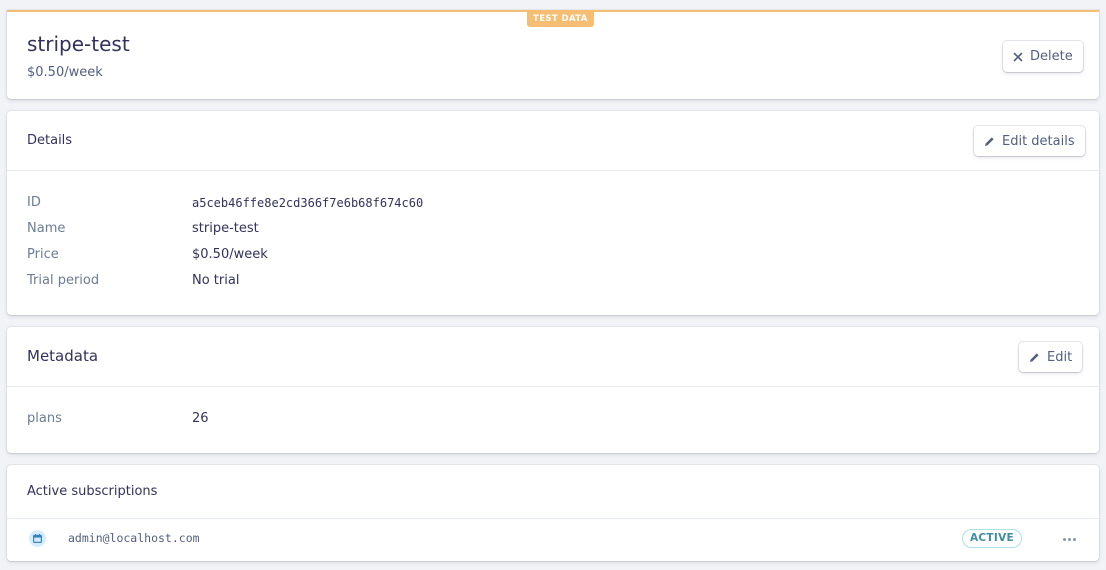  Describe the element at coordinates (63, 280) in the screenshot. I see `detail-label-trial: Trial period` at that location.